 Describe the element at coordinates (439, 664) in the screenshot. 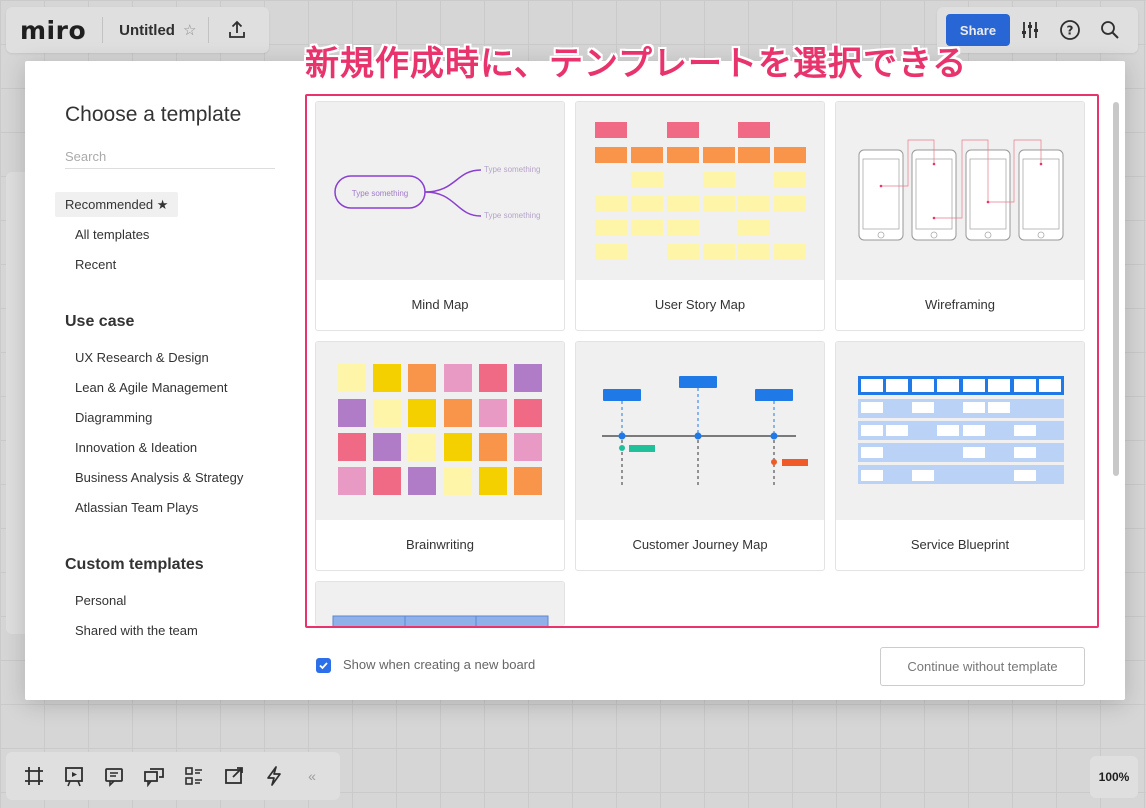

I see `checkbox-label: Show when creating a new board` at that location.